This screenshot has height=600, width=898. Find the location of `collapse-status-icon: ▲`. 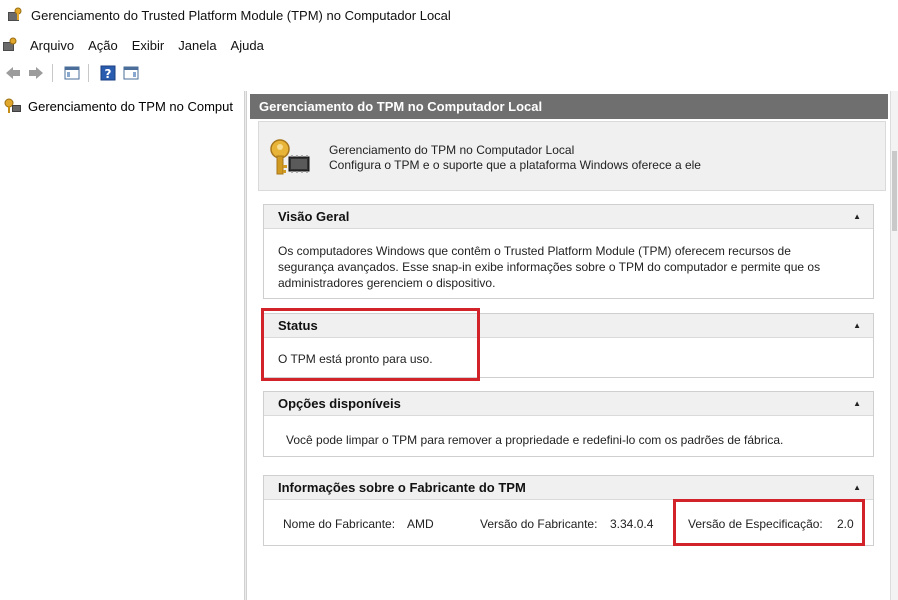

collapse-status-icon: ▲ is located at coordinates (857, 325).